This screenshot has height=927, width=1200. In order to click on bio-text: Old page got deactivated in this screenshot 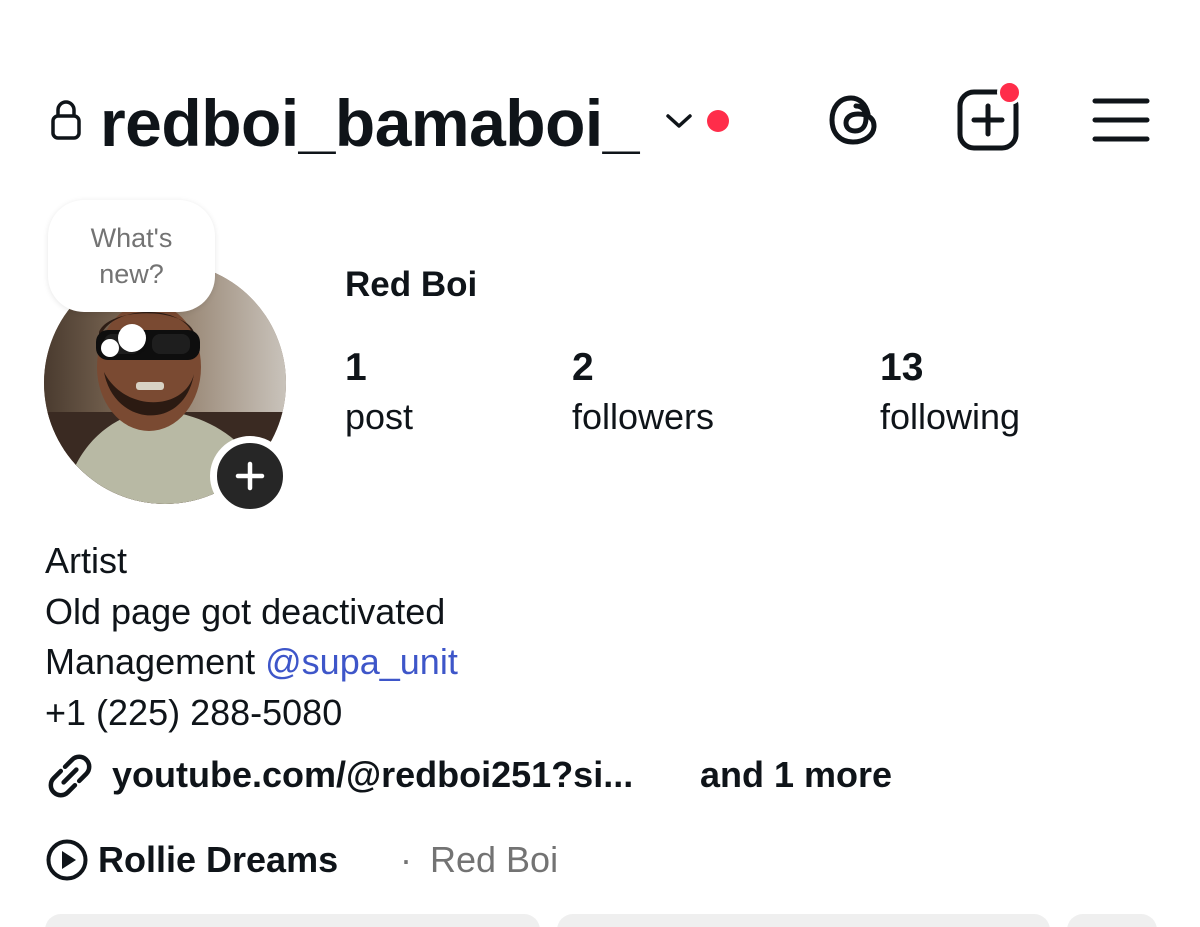, I will do `click(245, 611)`.